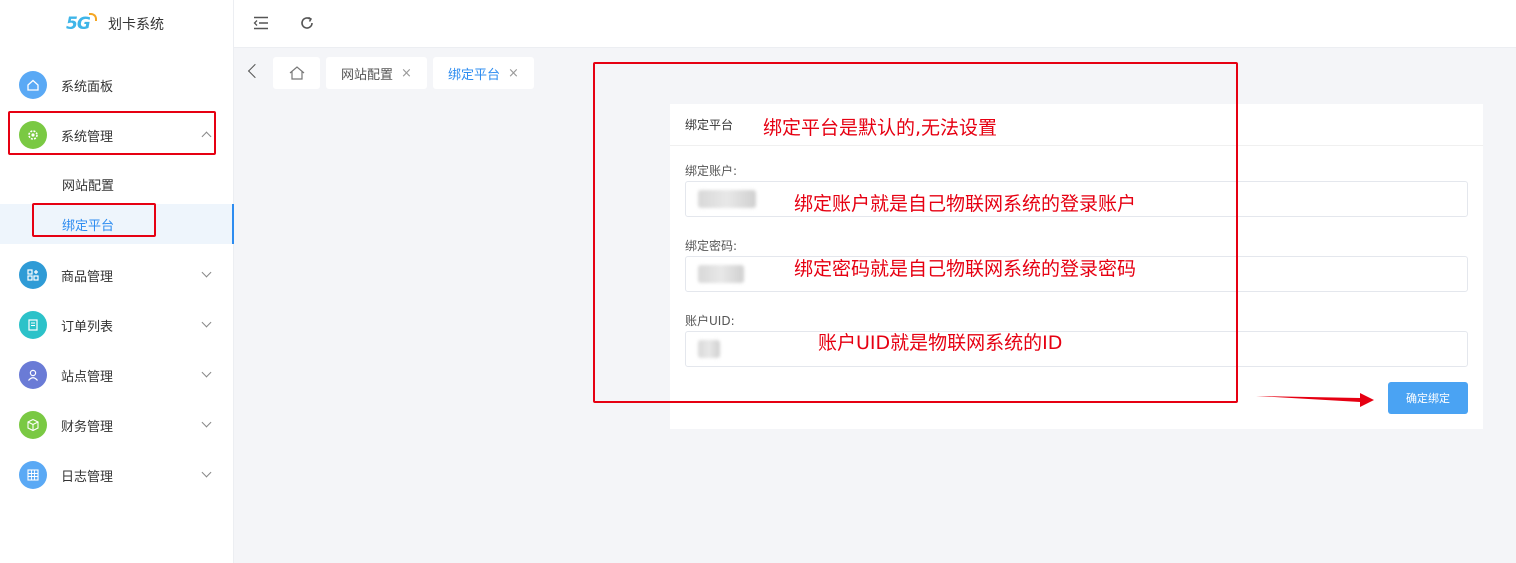  I want to click on sidebar-item-products: 商品管理, so click(117, 275).